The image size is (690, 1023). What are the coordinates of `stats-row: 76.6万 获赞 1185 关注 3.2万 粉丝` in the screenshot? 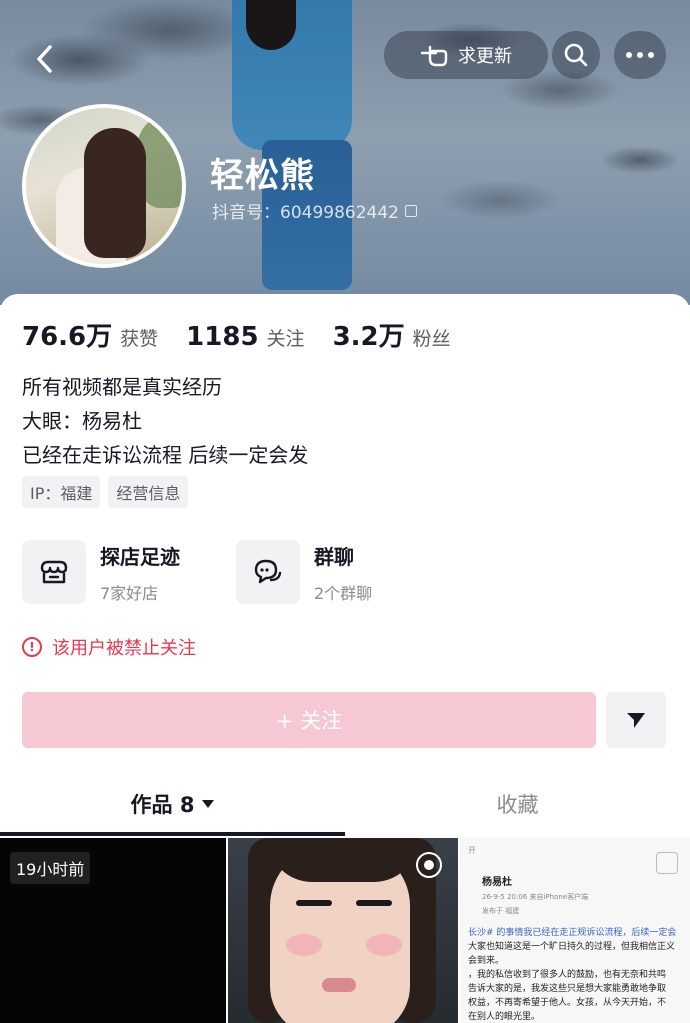 It's located at (236, 334).